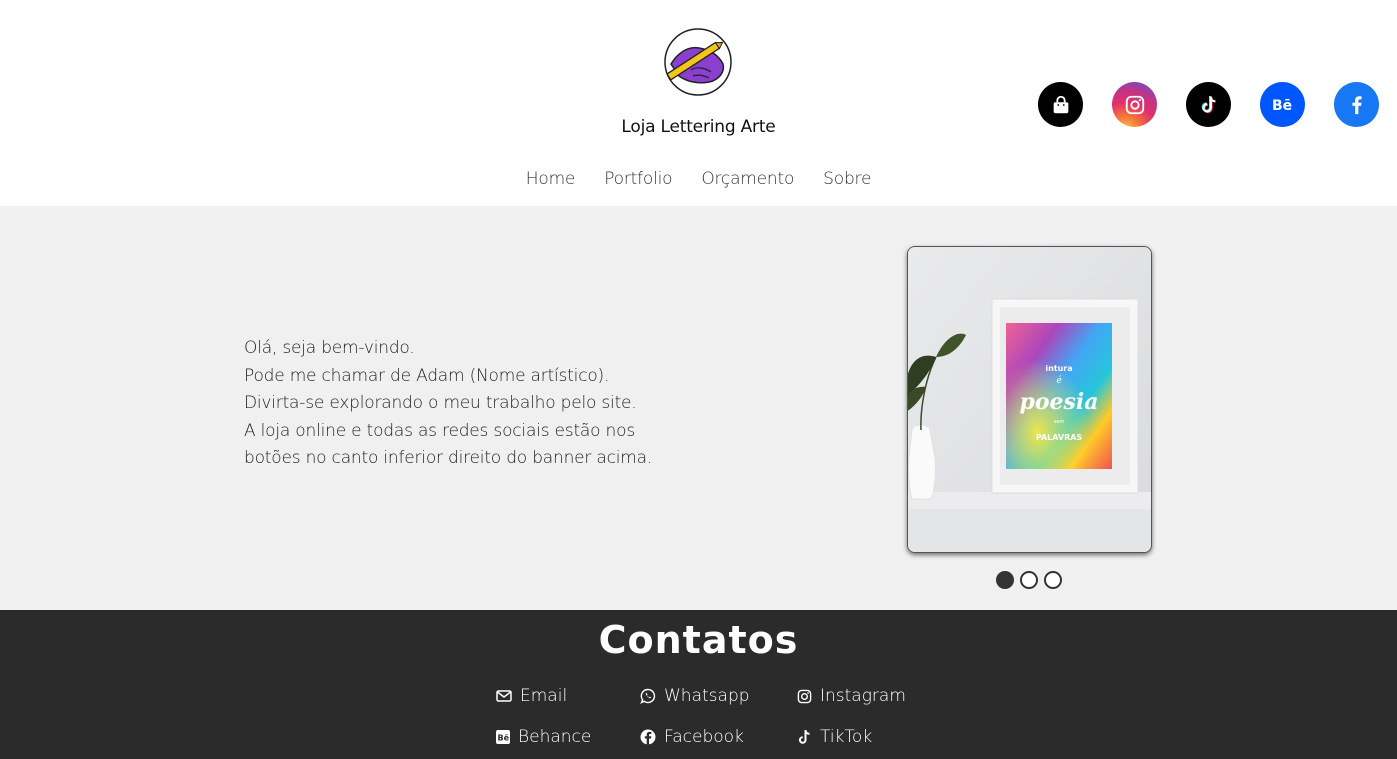 The image size is (1397, 759). I want to click on contact-behance-link: Bē Behance, so click(543, 737).